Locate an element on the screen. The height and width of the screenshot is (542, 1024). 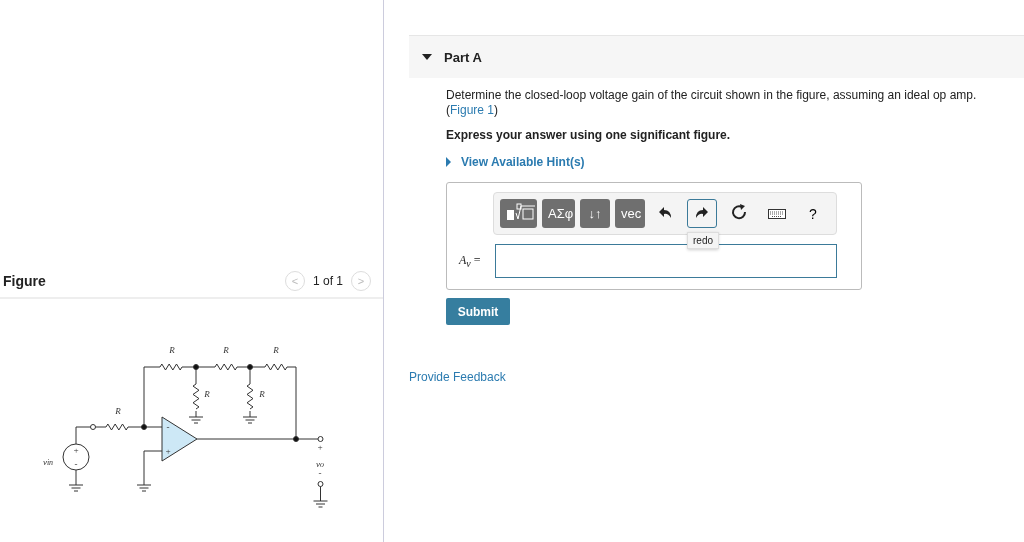
tooltip: redo is located at coordinates (703, 240).